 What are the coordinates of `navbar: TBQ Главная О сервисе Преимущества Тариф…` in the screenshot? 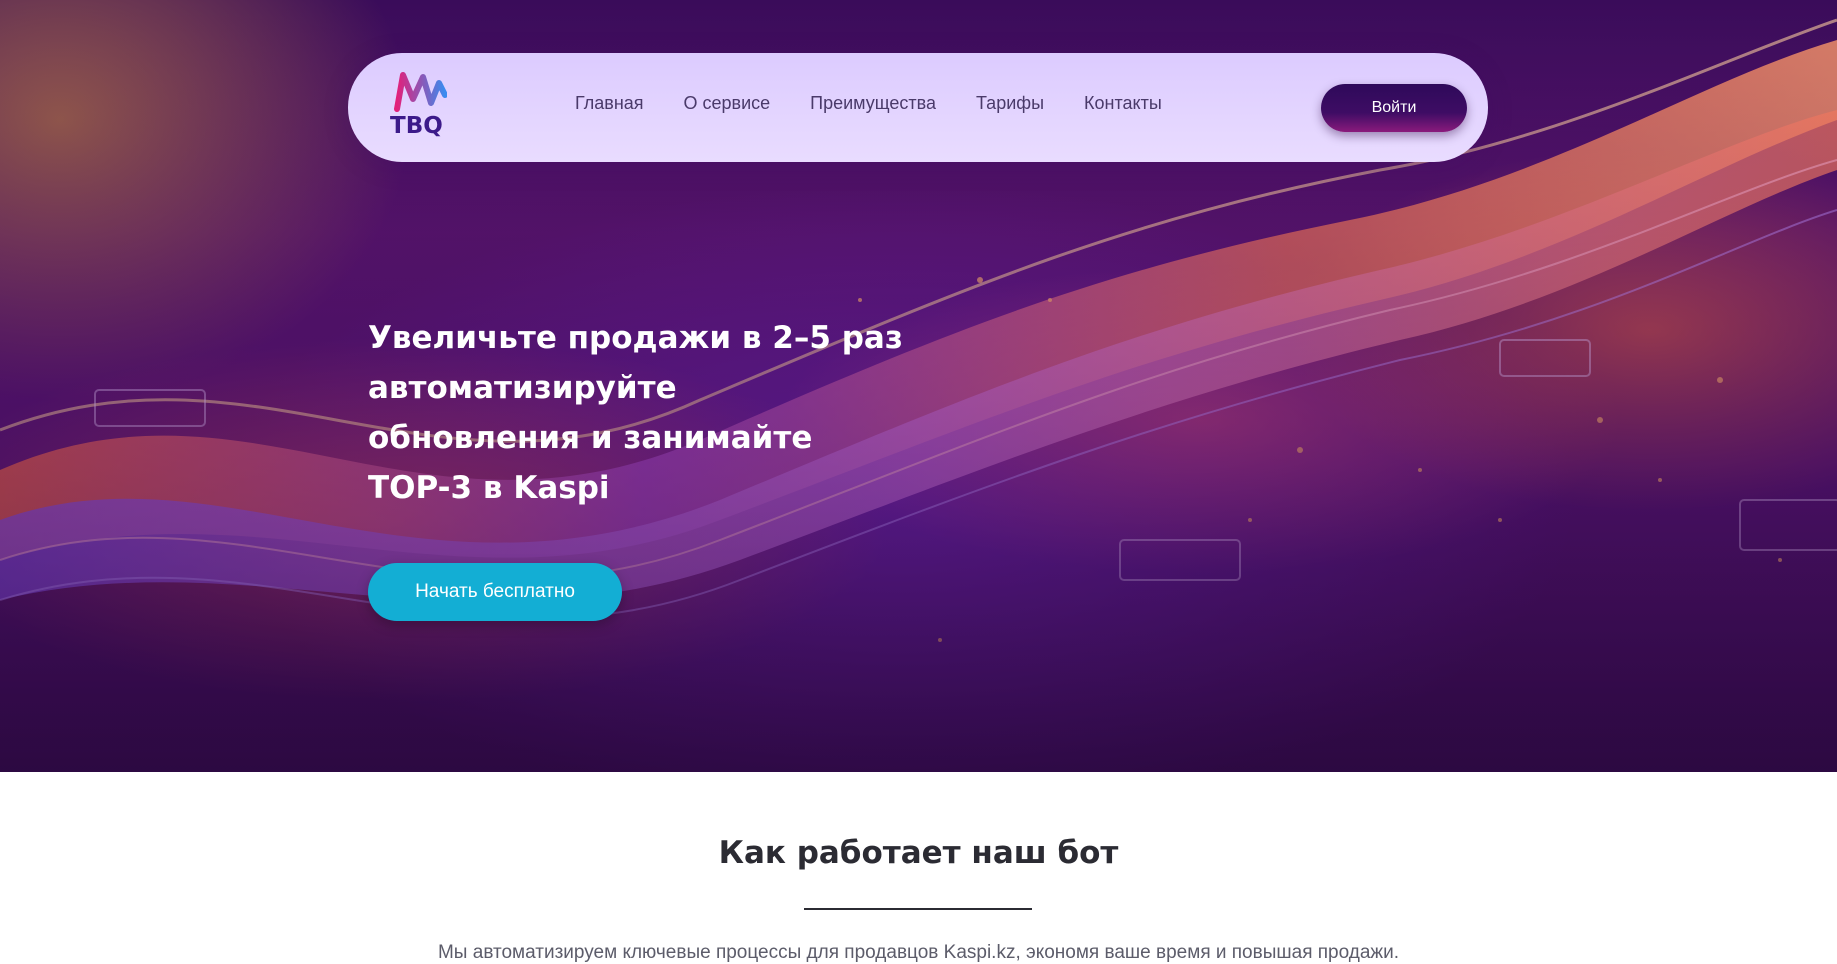 It's located at (918, 107).